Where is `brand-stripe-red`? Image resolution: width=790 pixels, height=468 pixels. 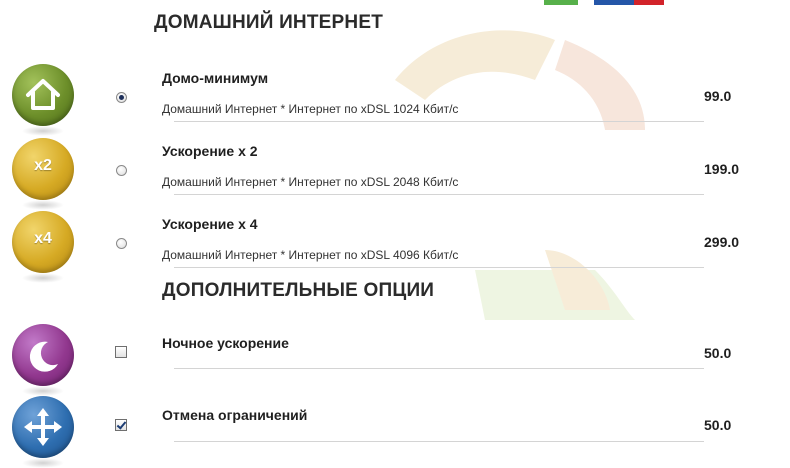 brand-stripe-red is located at coordinates (649, 2).